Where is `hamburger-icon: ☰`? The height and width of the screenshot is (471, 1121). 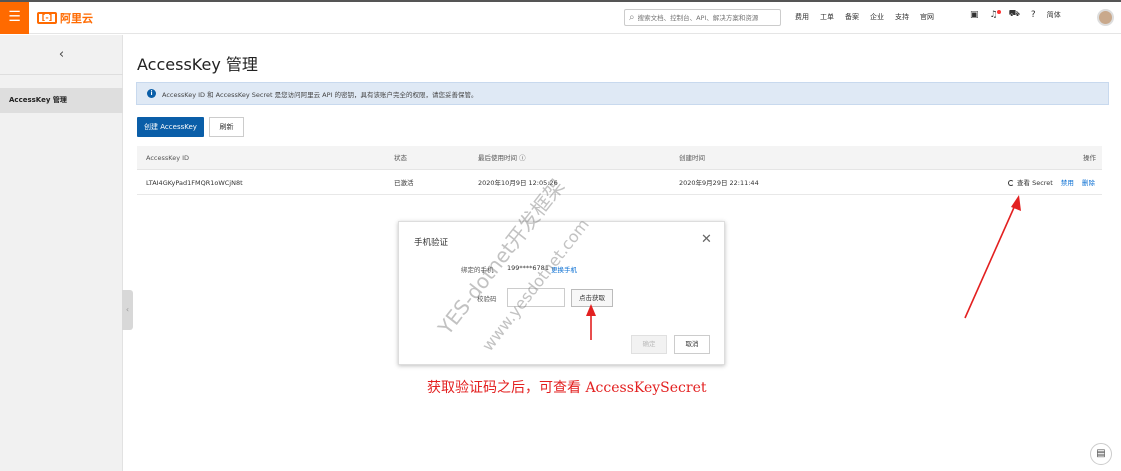 hamburger-icon: ☰ is located at coordinates (14, 17).